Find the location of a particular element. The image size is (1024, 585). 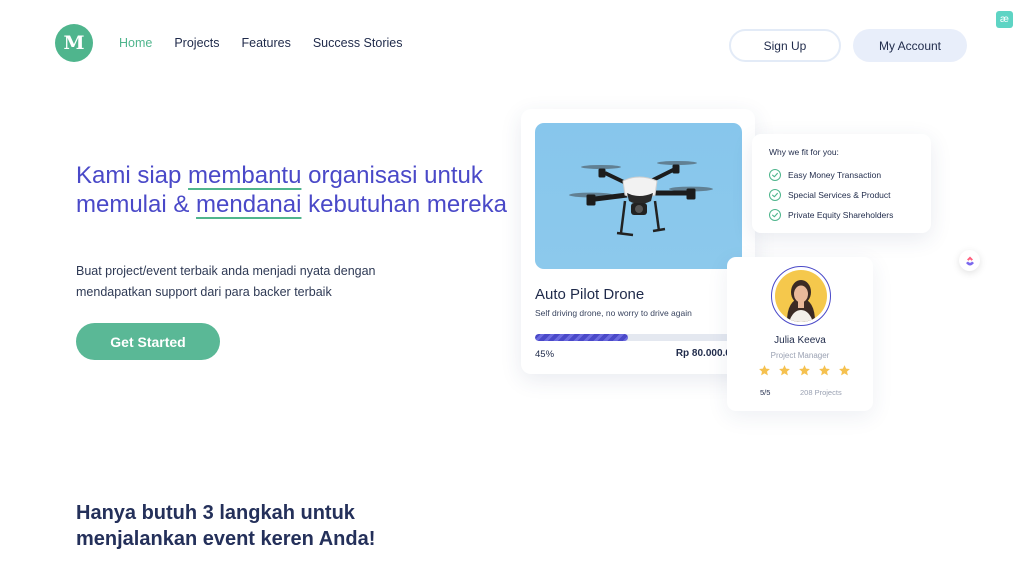

drone-image is located at coordinates (638, 196).